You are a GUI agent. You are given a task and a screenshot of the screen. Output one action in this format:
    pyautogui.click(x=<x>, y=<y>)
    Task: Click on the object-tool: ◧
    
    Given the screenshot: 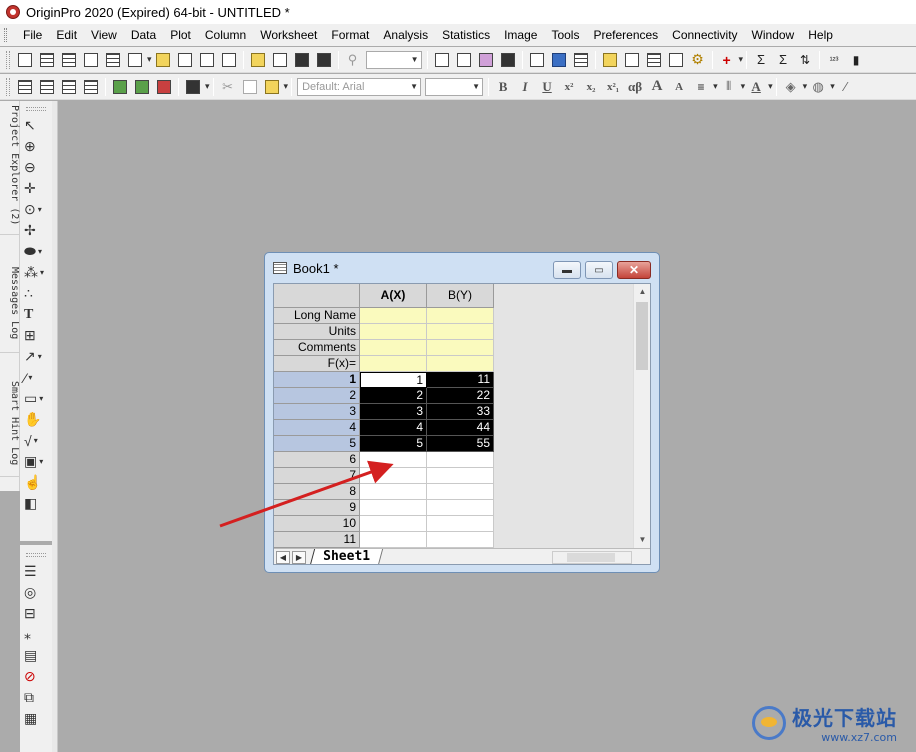 What is the action you would take?
    pyautogui.click(x=36, y=503)
    